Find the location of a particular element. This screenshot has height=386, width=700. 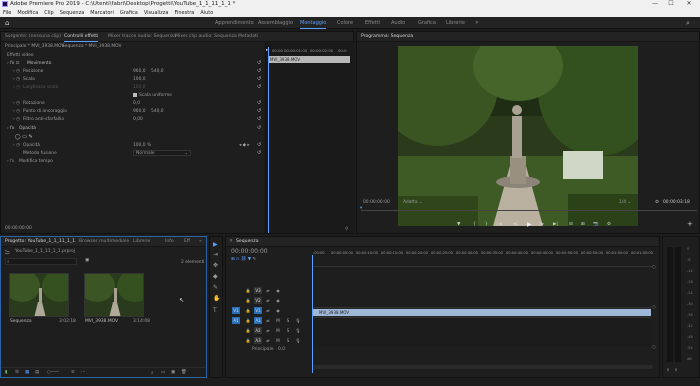

play-button: ▶ is located at coordinates (529, 224).